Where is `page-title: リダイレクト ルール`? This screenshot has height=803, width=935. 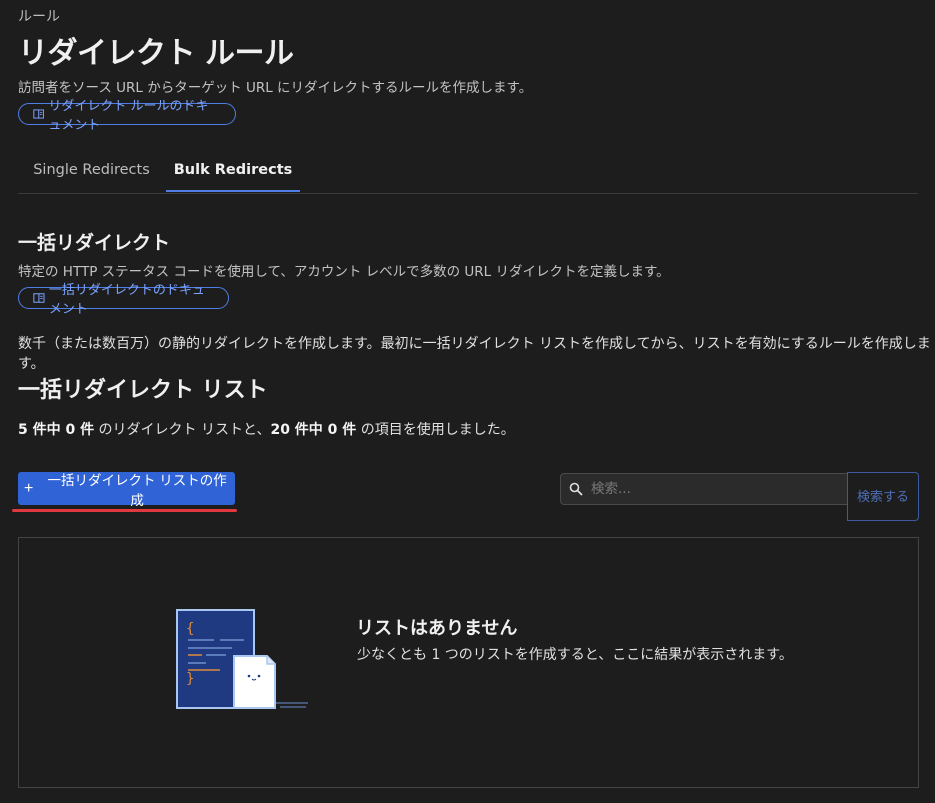
page-title: リダイレクト ルール is located at coordinates (156, 53).